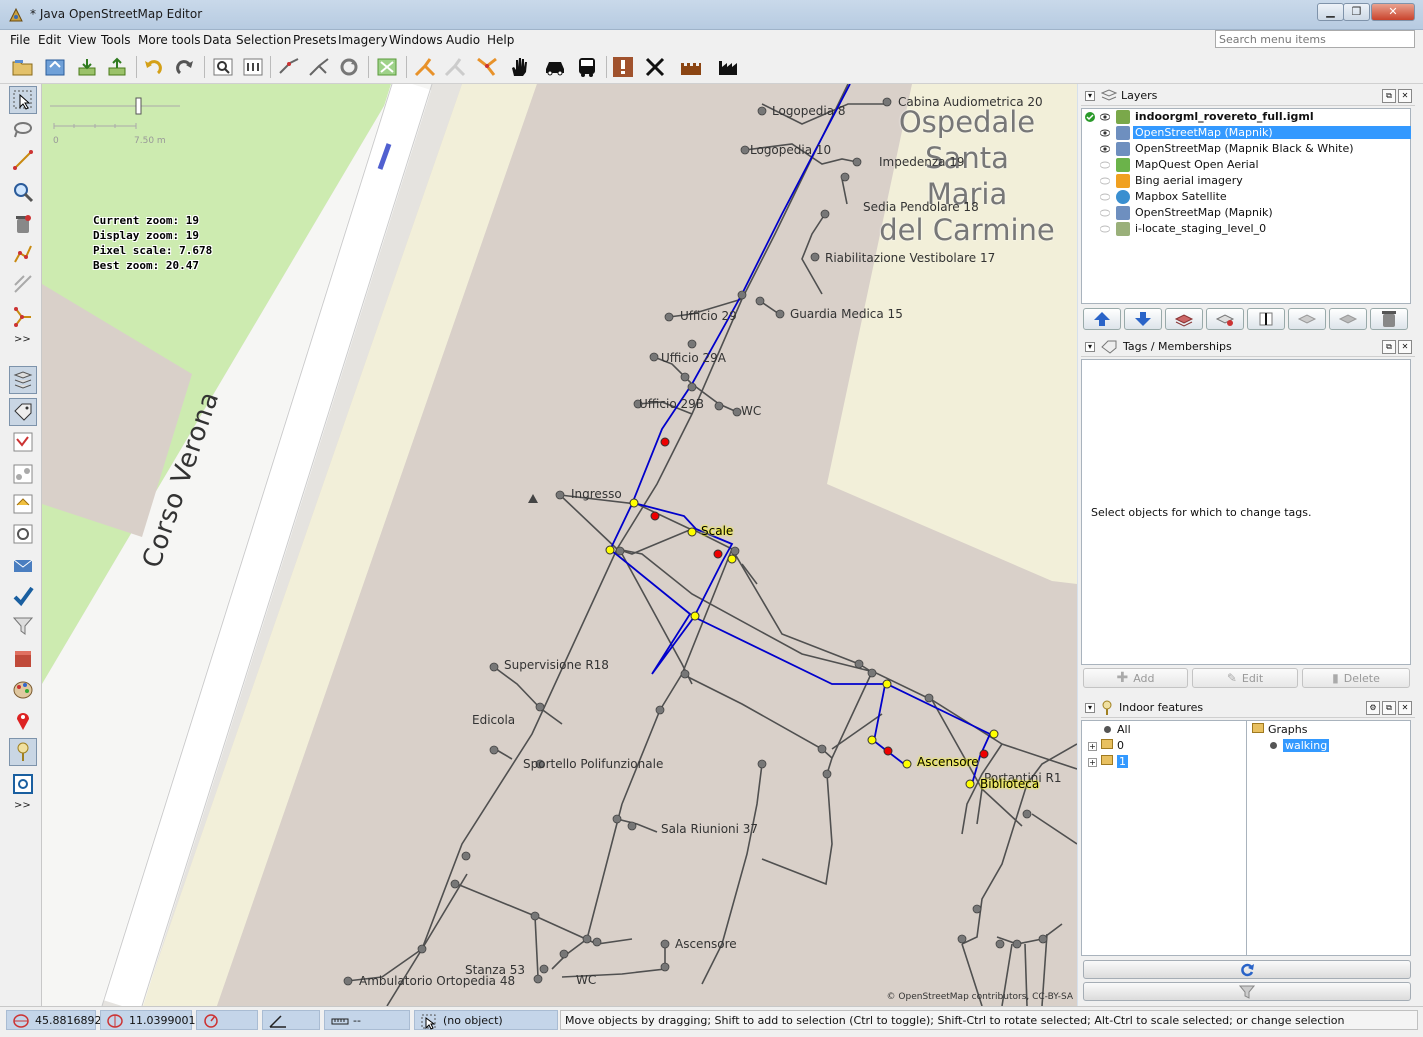 The image size is (1423, 1037). Describe the element at coordinates (23, 130) in the screenshot. I see `lasso-tool-icon` at that location.